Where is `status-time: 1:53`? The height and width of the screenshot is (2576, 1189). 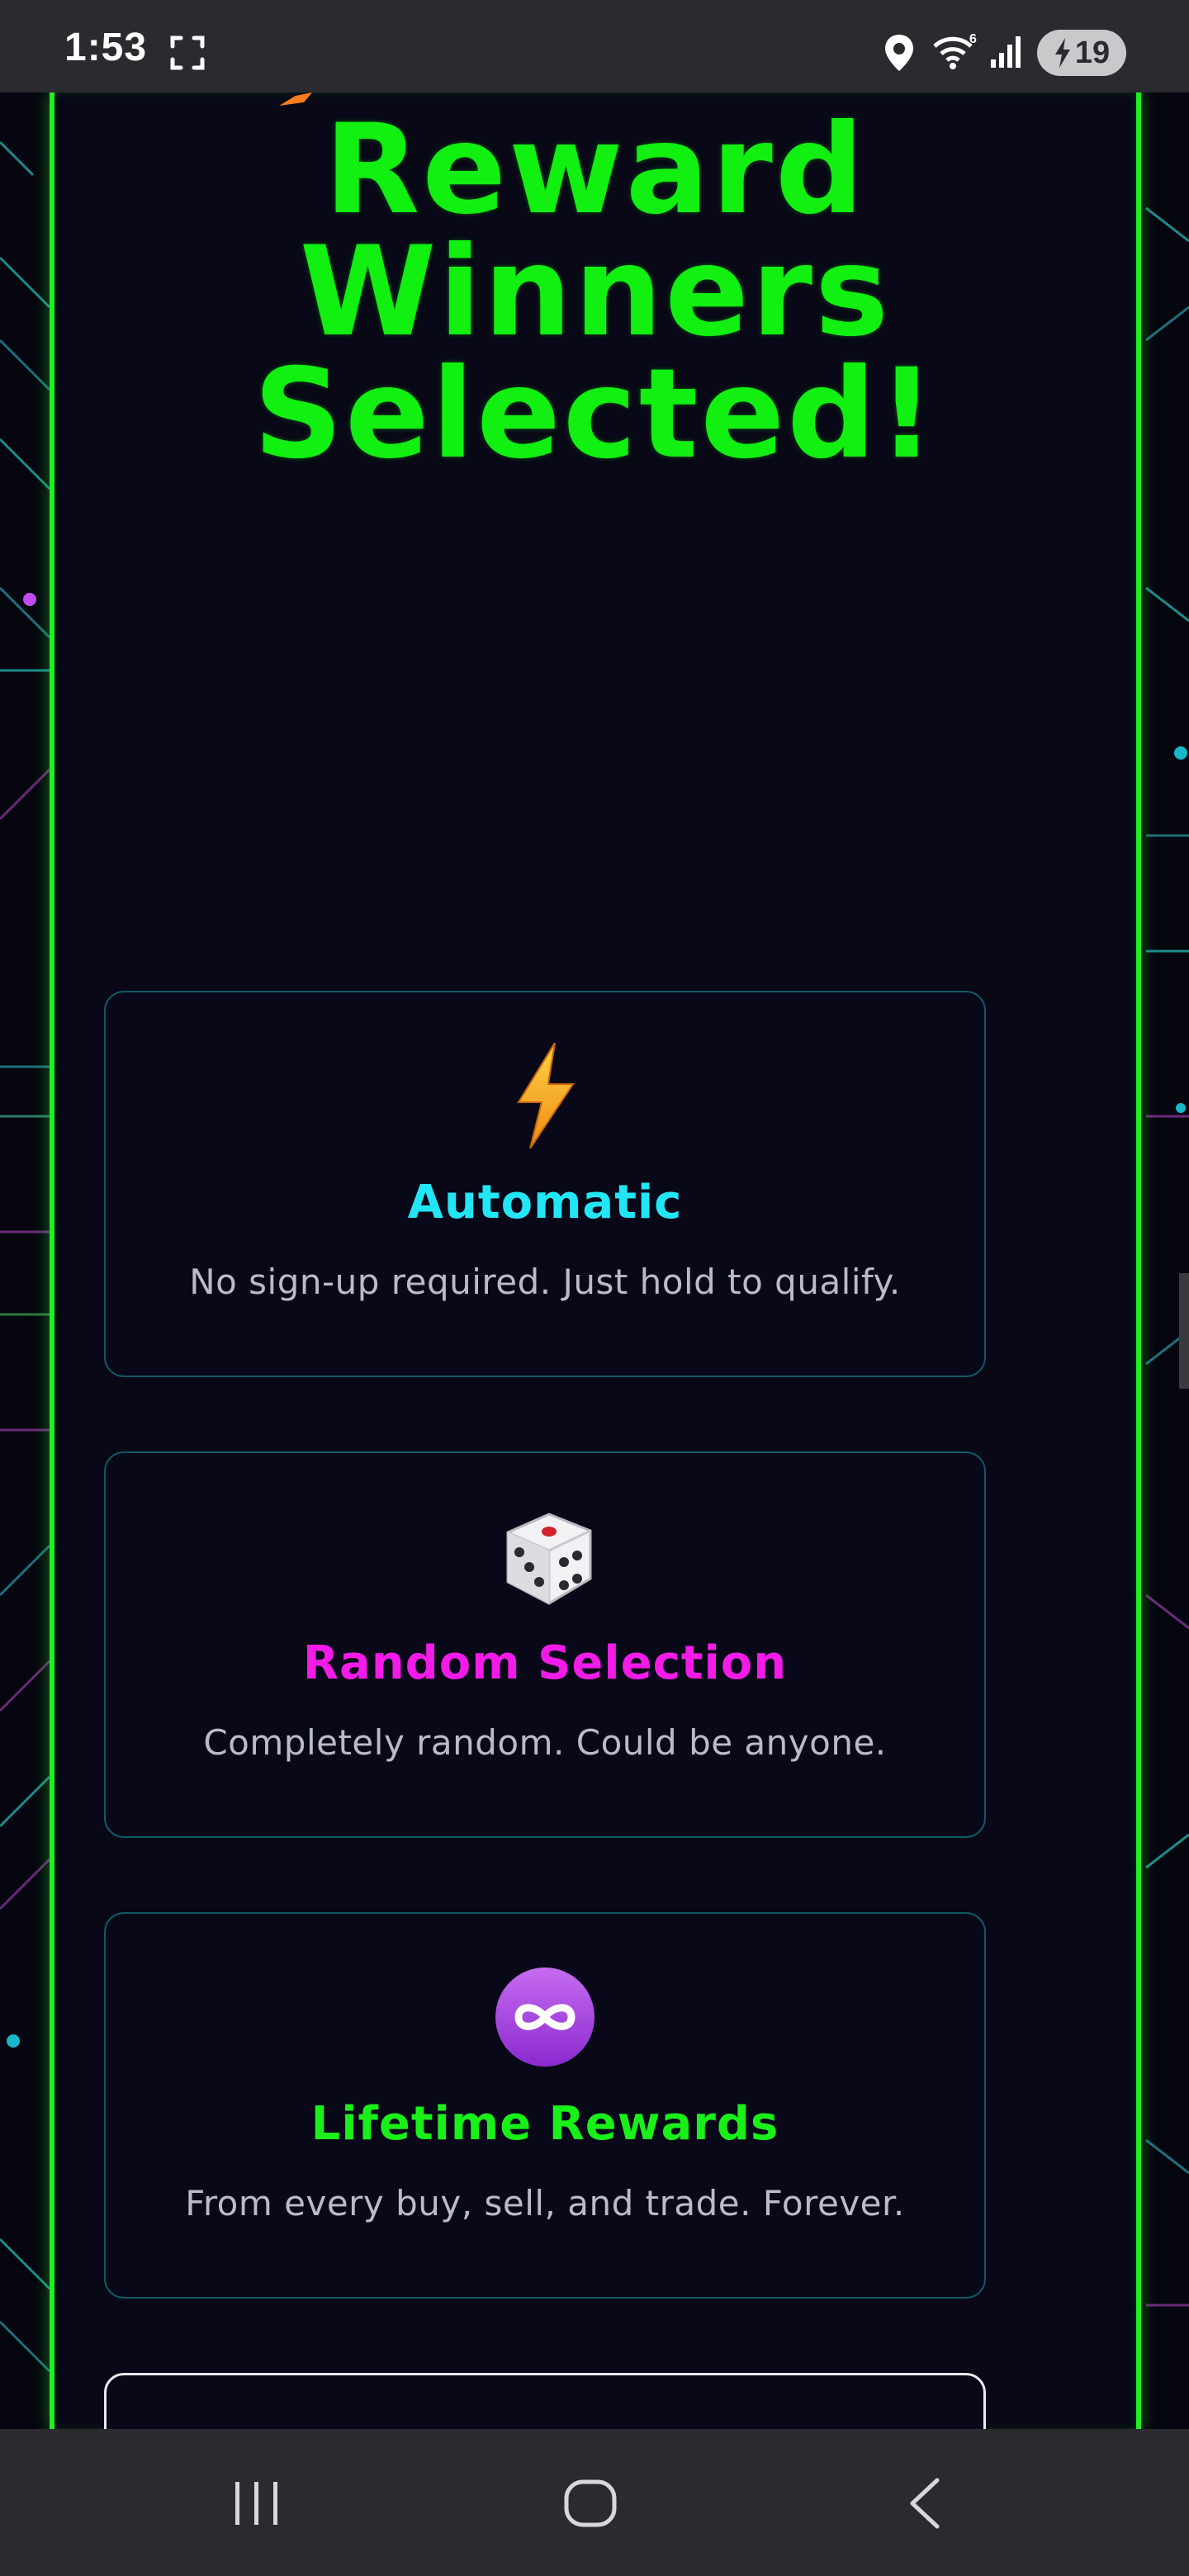
status-time: 1:53 is located at coordinates (106, 47).